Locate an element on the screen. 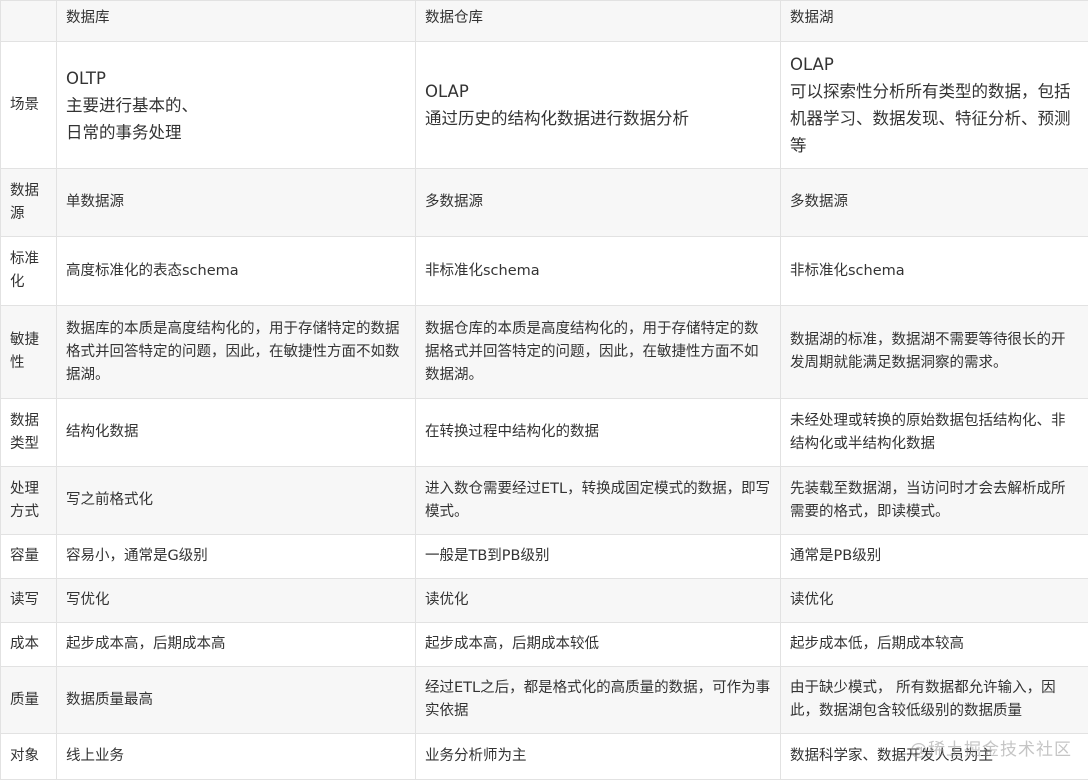 The image size is (1088, 780). row-label: 敏捷性 is located at coordinates (29, 352).